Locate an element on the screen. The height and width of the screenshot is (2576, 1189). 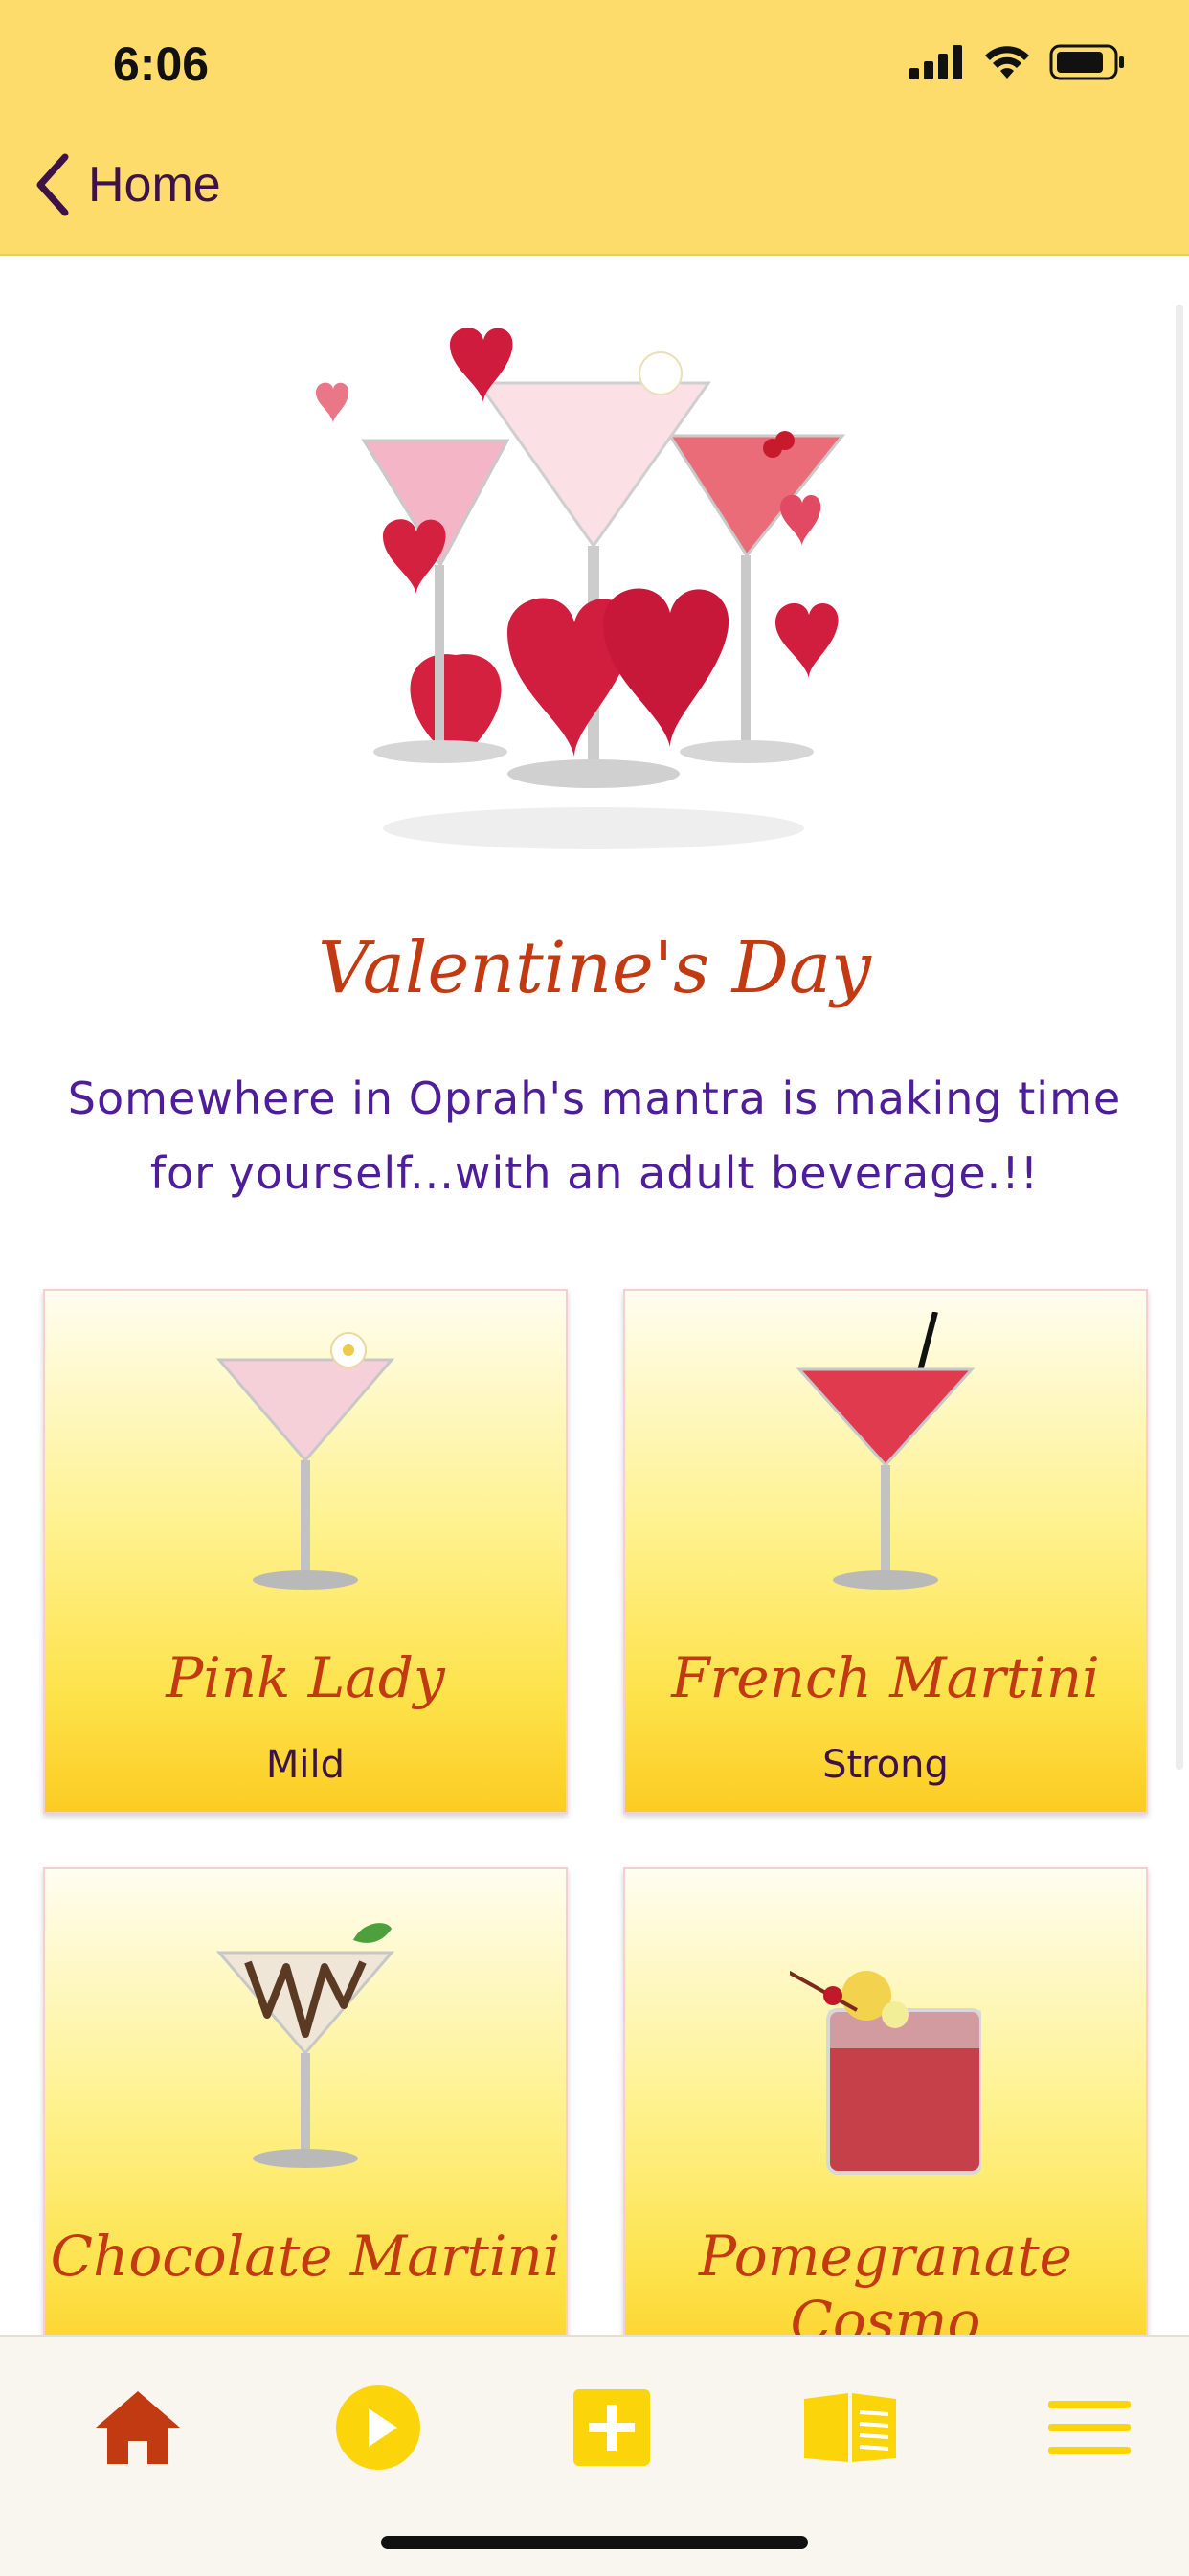
tab-home is located at coordinates (137, 2427).